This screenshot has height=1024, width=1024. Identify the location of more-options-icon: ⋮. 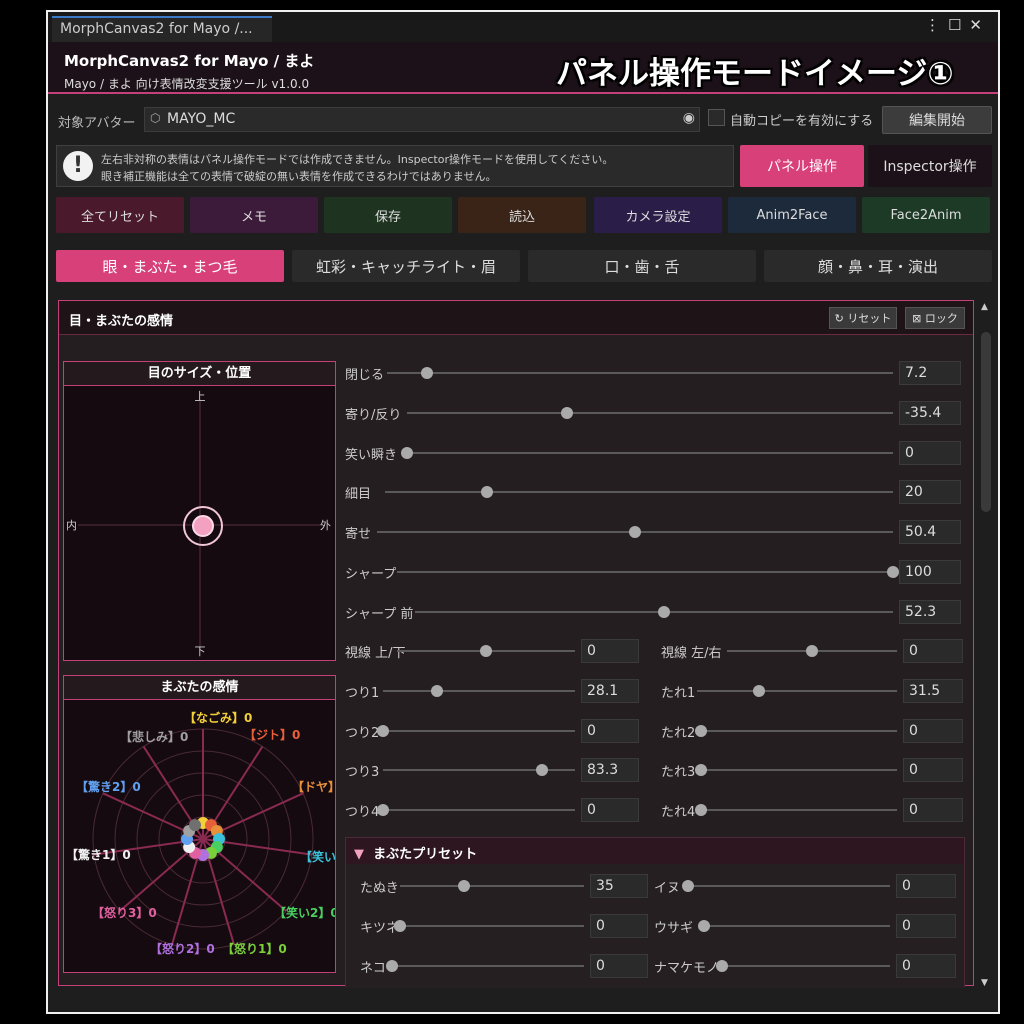
(936, 25).